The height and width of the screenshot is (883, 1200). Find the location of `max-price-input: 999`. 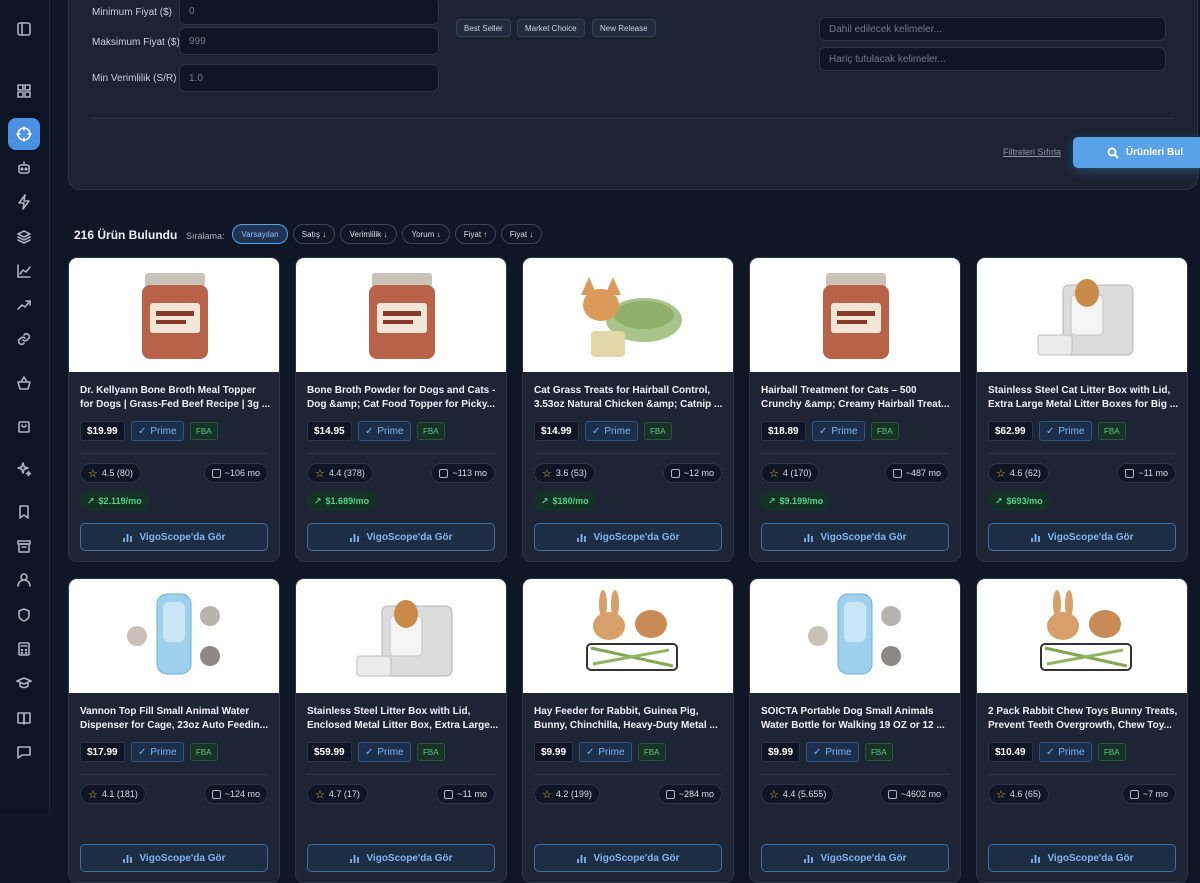

max-price-input: 999 is located at coordinates (309, 41).